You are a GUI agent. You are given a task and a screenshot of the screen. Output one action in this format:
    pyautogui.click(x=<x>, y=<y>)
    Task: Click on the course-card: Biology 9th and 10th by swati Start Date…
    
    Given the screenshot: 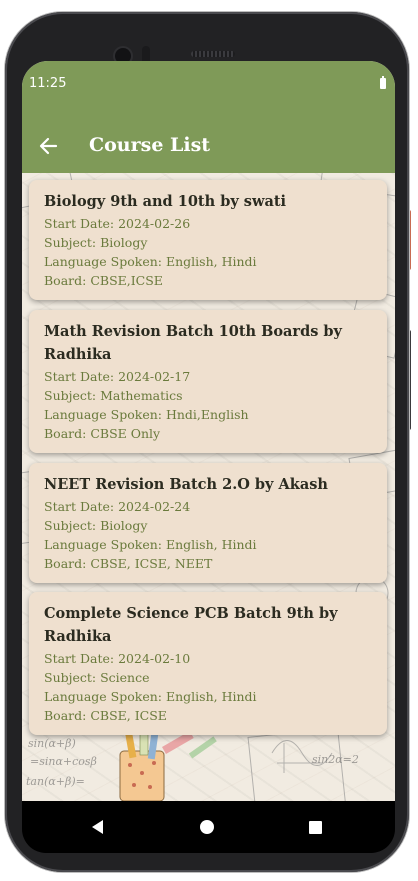 What is the action you would take?
    pyautogui.click(x=208, y=240)
    